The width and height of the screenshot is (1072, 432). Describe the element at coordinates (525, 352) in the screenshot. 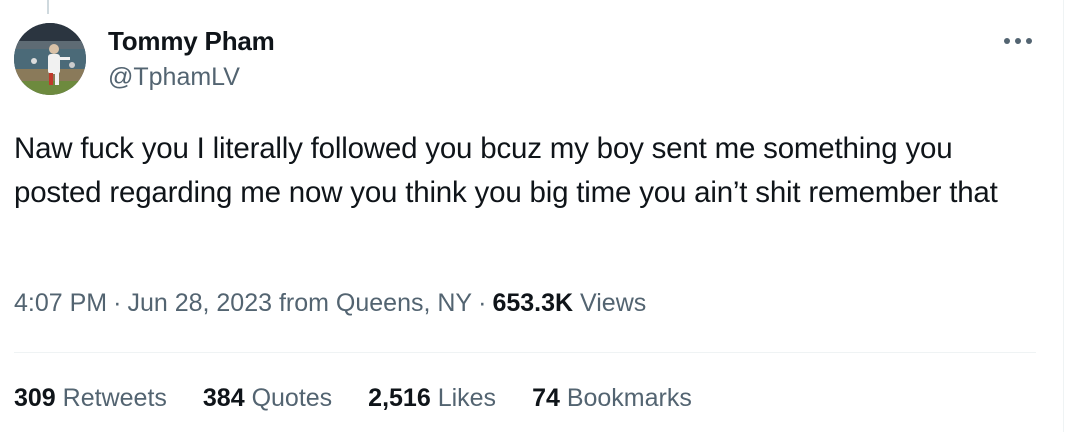

I see `divider` at that location.